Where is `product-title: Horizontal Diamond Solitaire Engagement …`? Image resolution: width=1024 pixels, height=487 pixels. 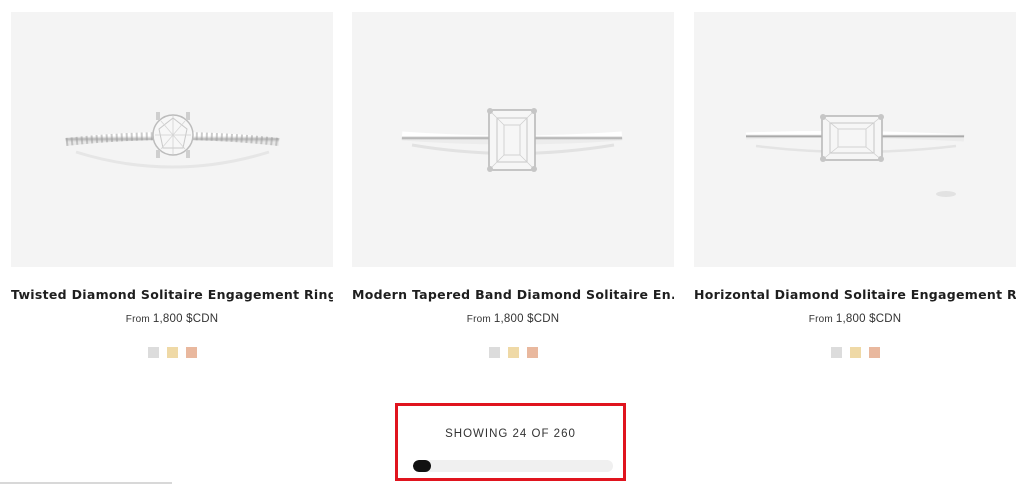 product-title: Horizontal Diamond Solitaire Engagement … is located at coordinates (855, 297).